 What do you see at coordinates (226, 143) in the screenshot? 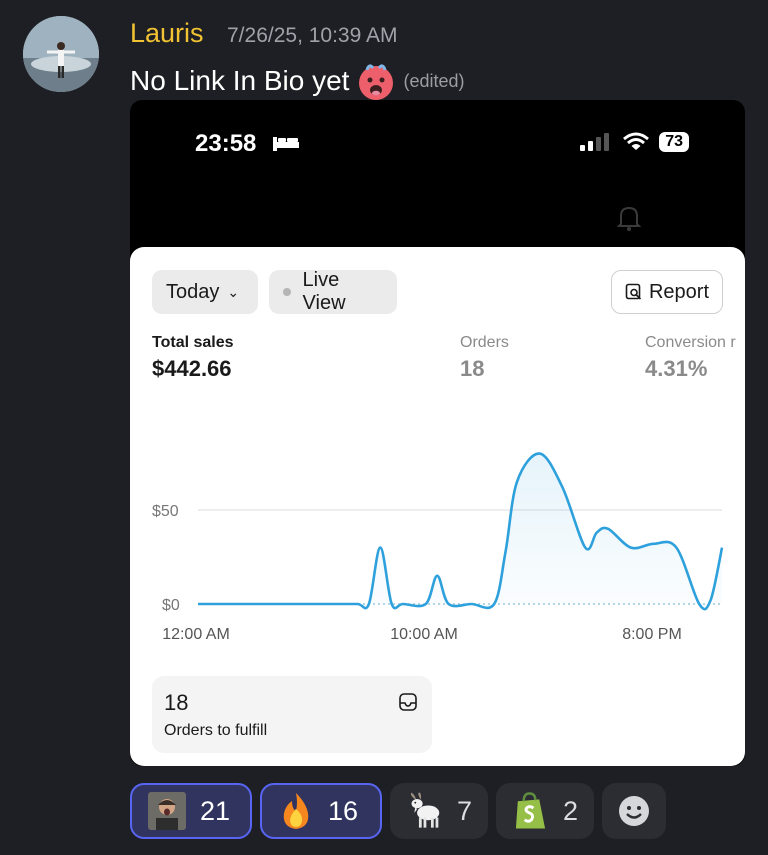
I see `phone-status-time: 23:58` at bounding box center [226, 143].